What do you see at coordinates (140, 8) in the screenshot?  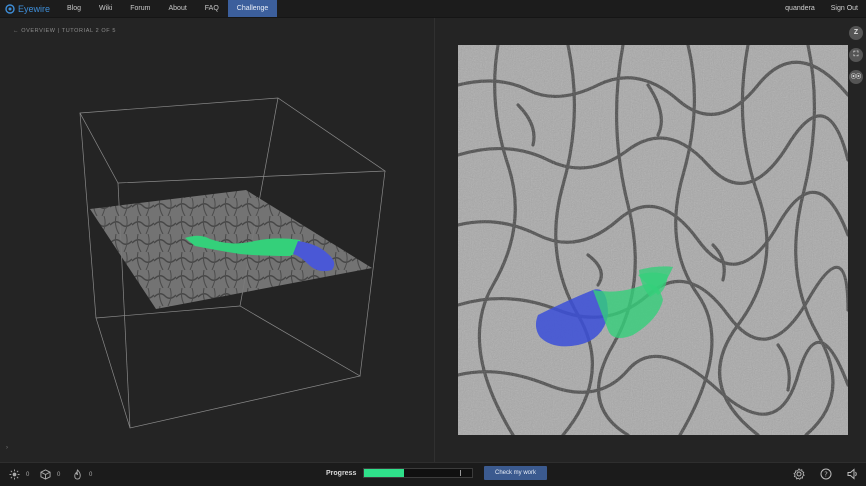 I see `nav-forum: Forum` at bounding box center [140, 8].